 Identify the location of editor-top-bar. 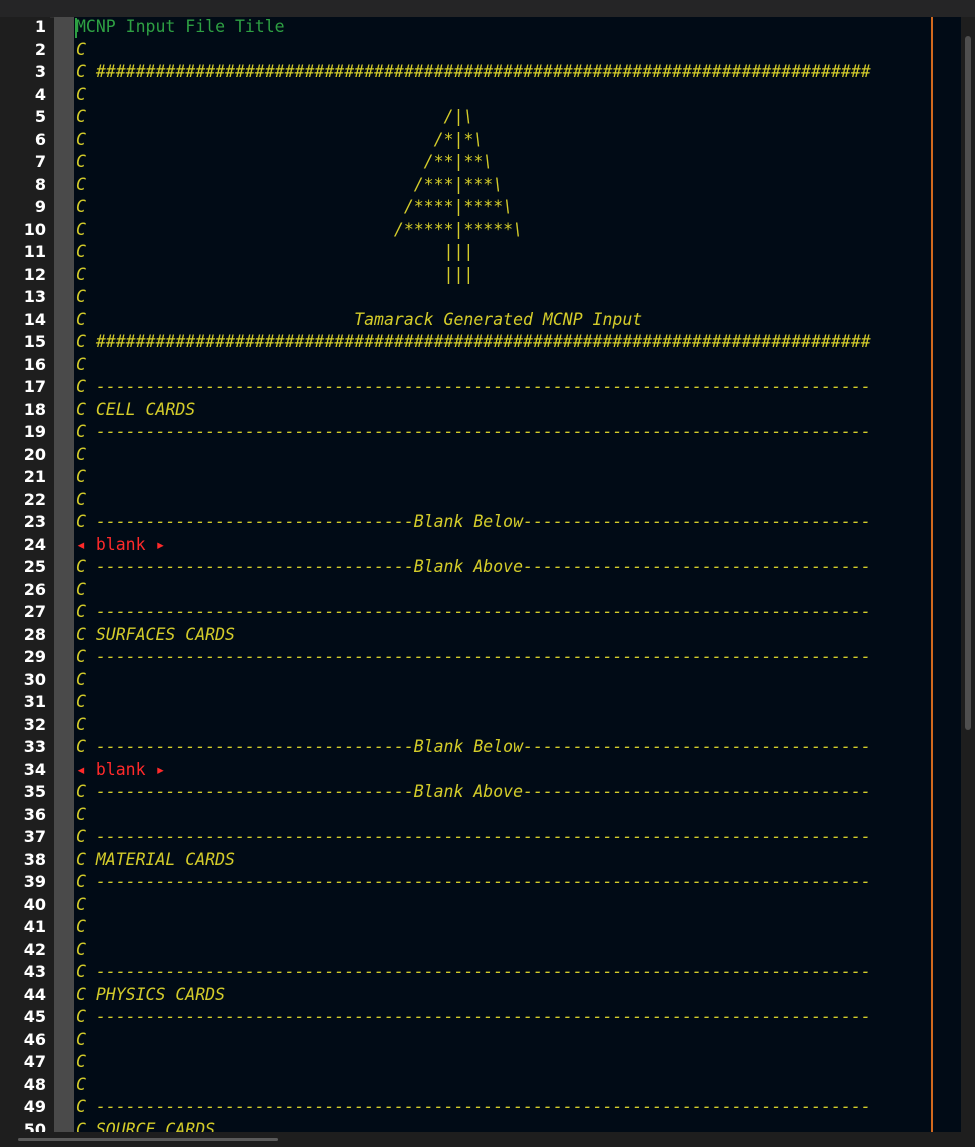
(487, 9).